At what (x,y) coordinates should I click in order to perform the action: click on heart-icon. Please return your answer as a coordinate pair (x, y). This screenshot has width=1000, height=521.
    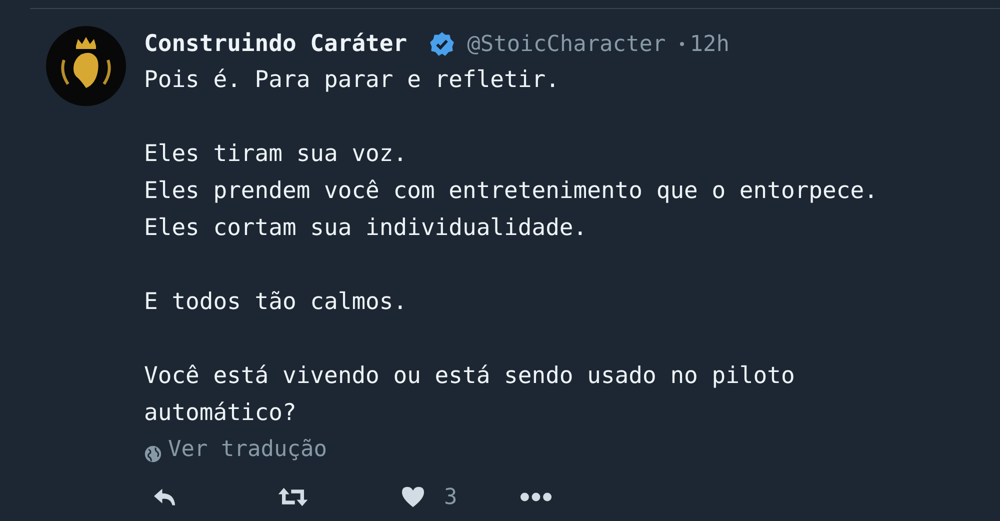
    Looking at the image, I should click on (413, 497).